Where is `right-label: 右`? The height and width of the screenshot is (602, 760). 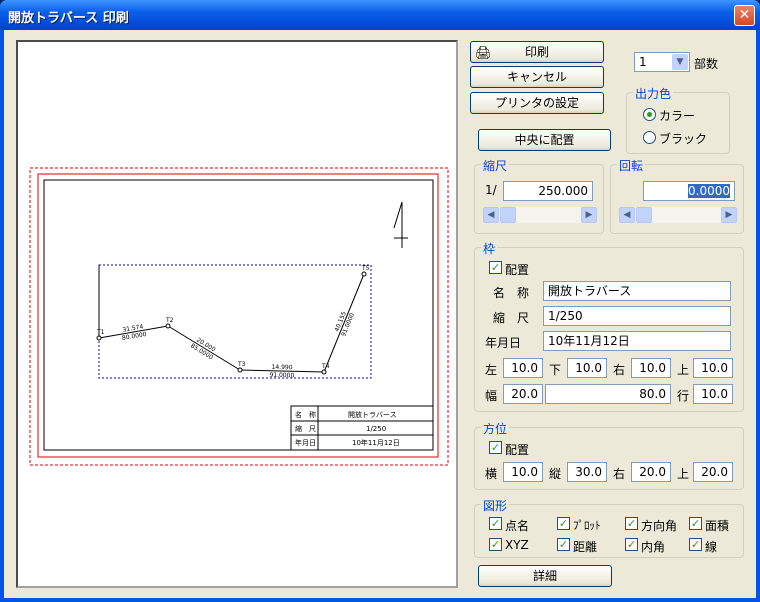 right-label: 右 is located at coordinates (619, 370).